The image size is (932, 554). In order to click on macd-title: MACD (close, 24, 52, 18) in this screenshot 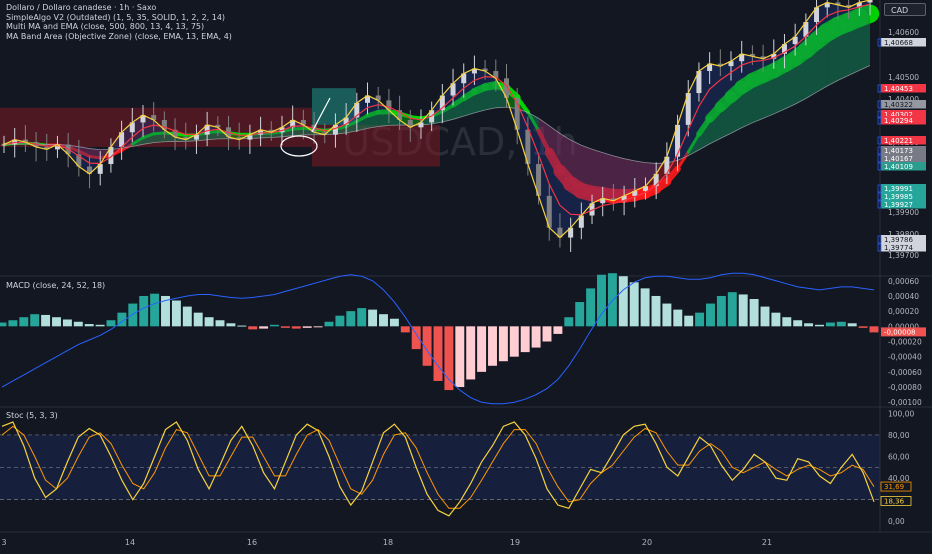, I will do `click(55, 285)`.